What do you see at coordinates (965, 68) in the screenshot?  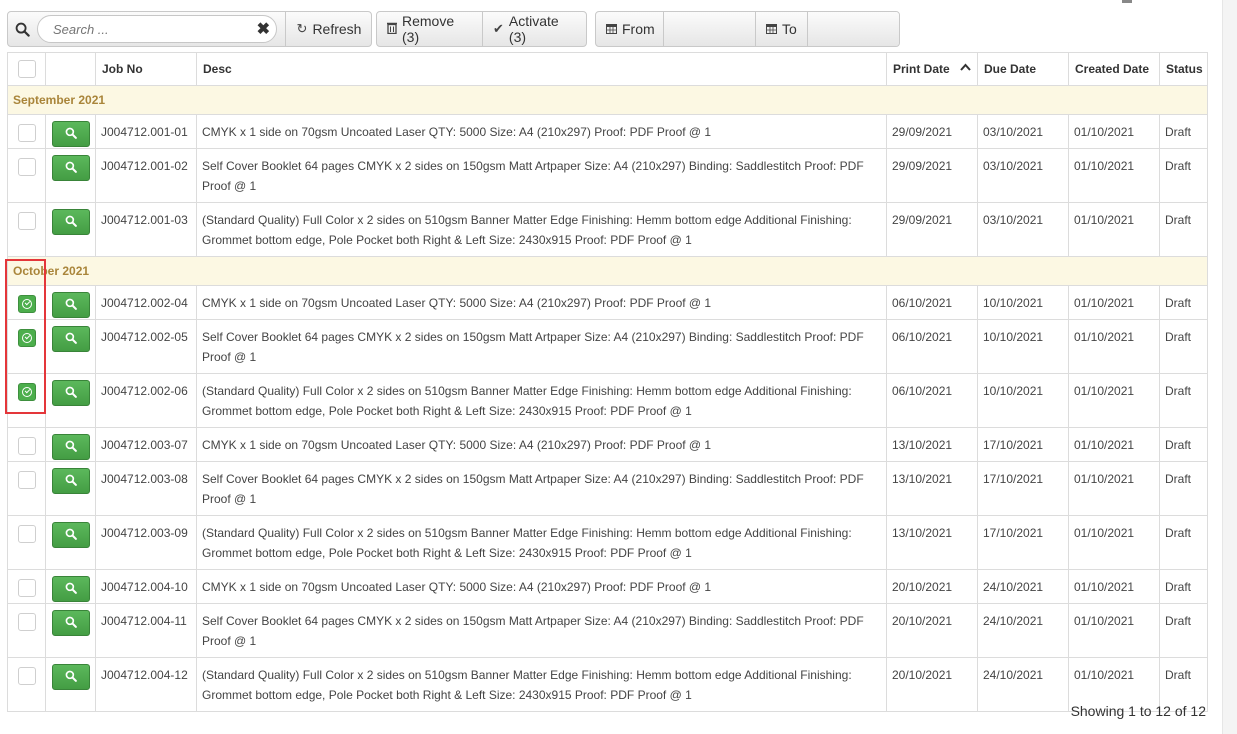 I see `sort-asc-icon` at bounding box center [965, 68].